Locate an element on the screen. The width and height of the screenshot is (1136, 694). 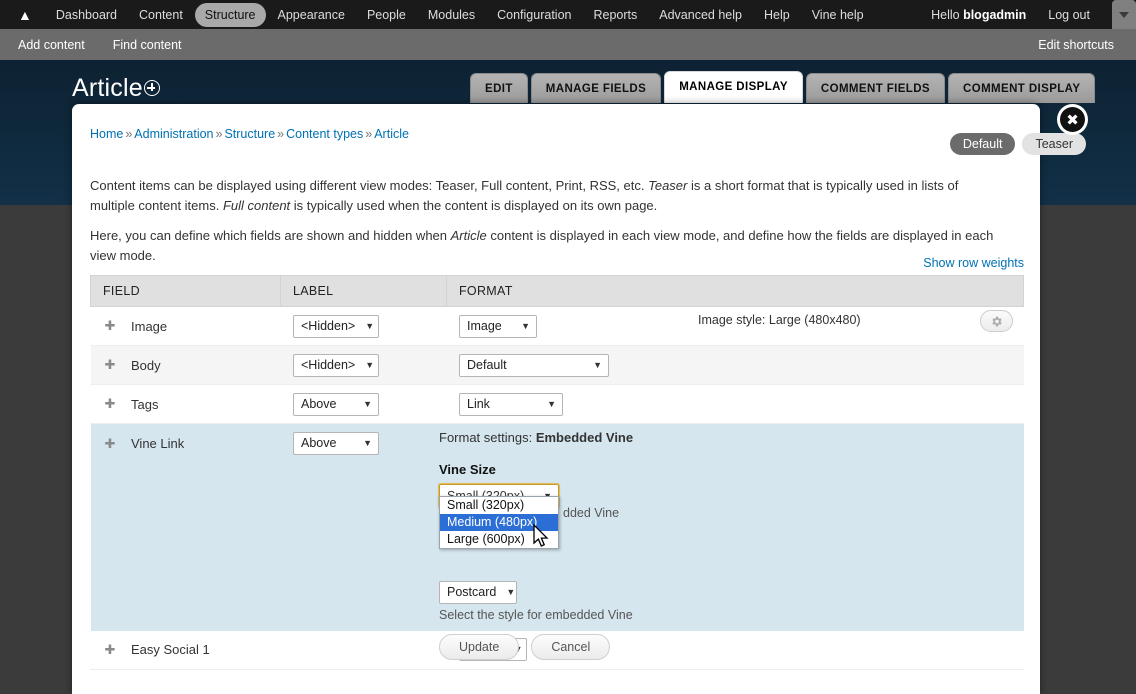
vine-style-selected-value: Postcard is located at coordinates (472, 592).